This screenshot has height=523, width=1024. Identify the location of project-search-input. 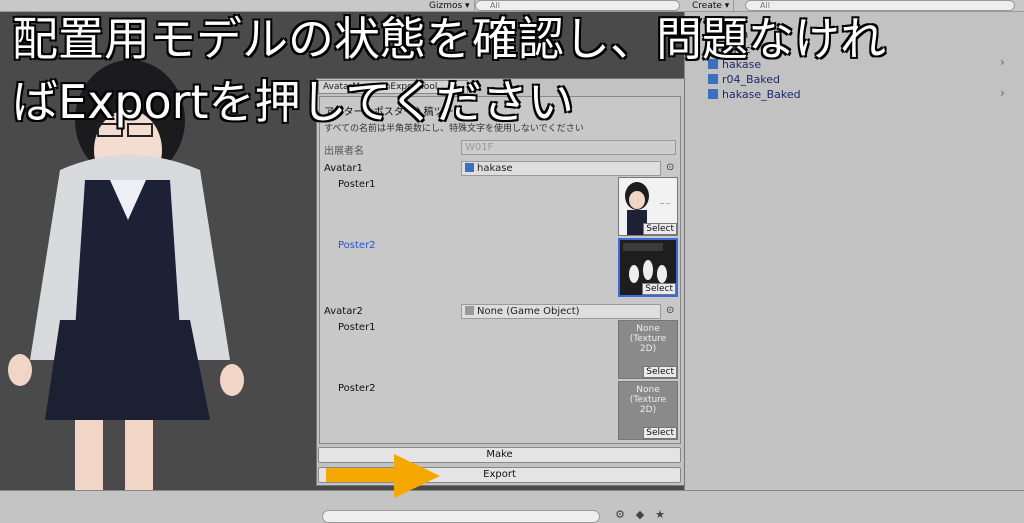
(461, 516).